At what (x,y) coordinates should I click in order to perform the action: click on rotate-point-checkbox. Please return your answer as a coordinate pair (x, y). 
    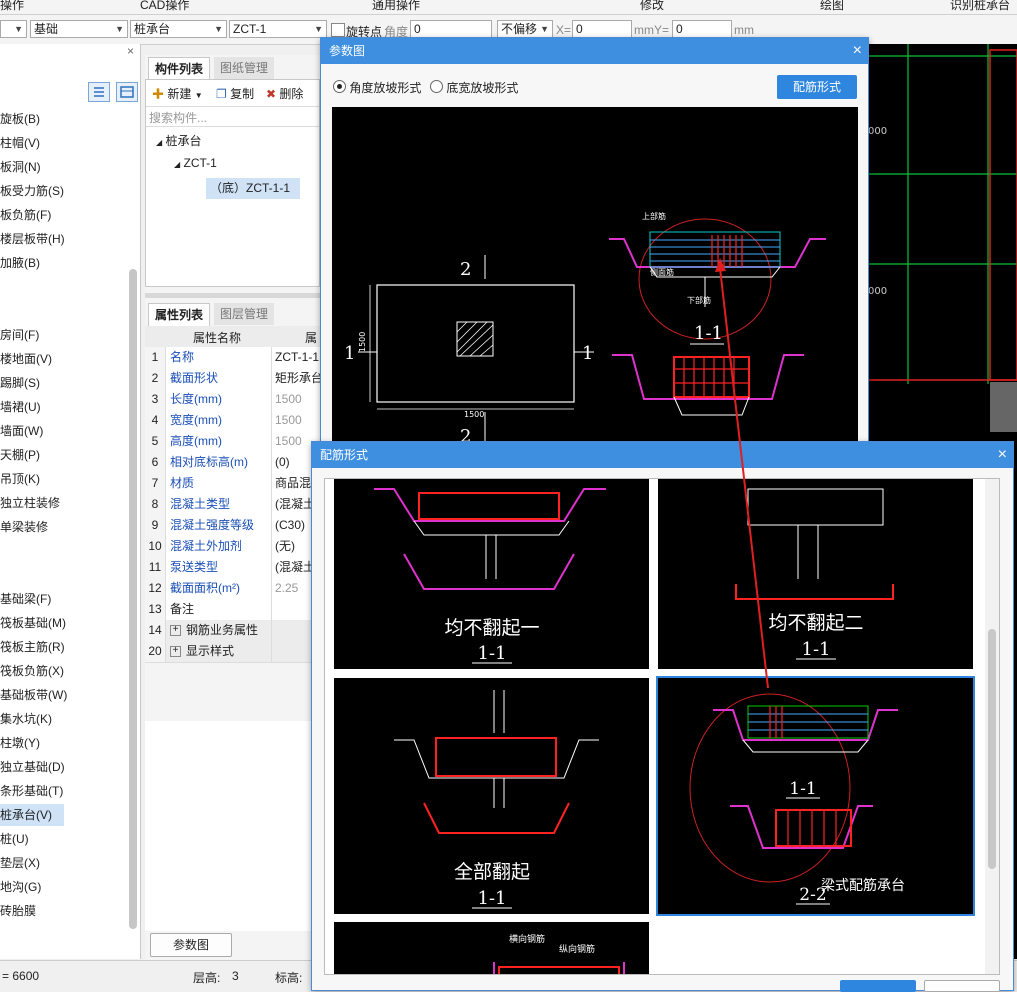
    Looking at the image, I should click on (338, 30).